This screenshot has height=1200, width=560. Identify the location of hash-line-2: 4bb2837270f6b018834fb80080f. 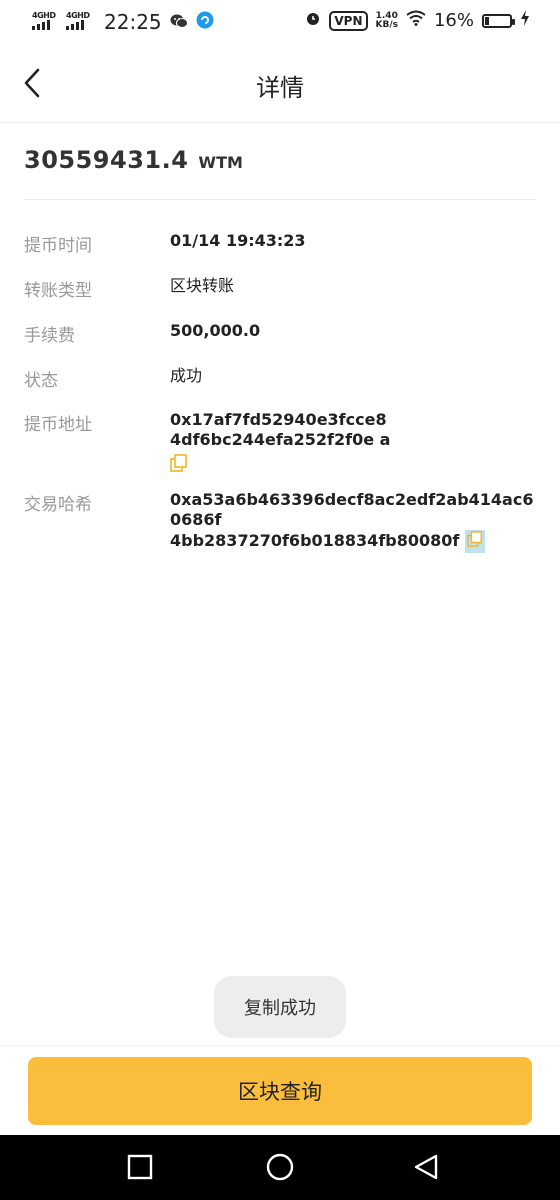
(315, 540).